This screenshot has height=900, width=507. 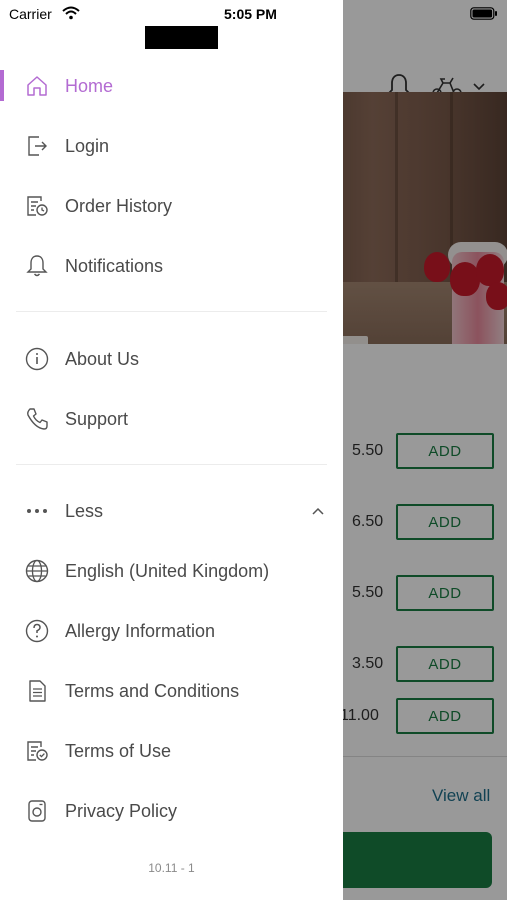 I want to click on menu-item-label: Terms of Use, so click(x=118, y=750).